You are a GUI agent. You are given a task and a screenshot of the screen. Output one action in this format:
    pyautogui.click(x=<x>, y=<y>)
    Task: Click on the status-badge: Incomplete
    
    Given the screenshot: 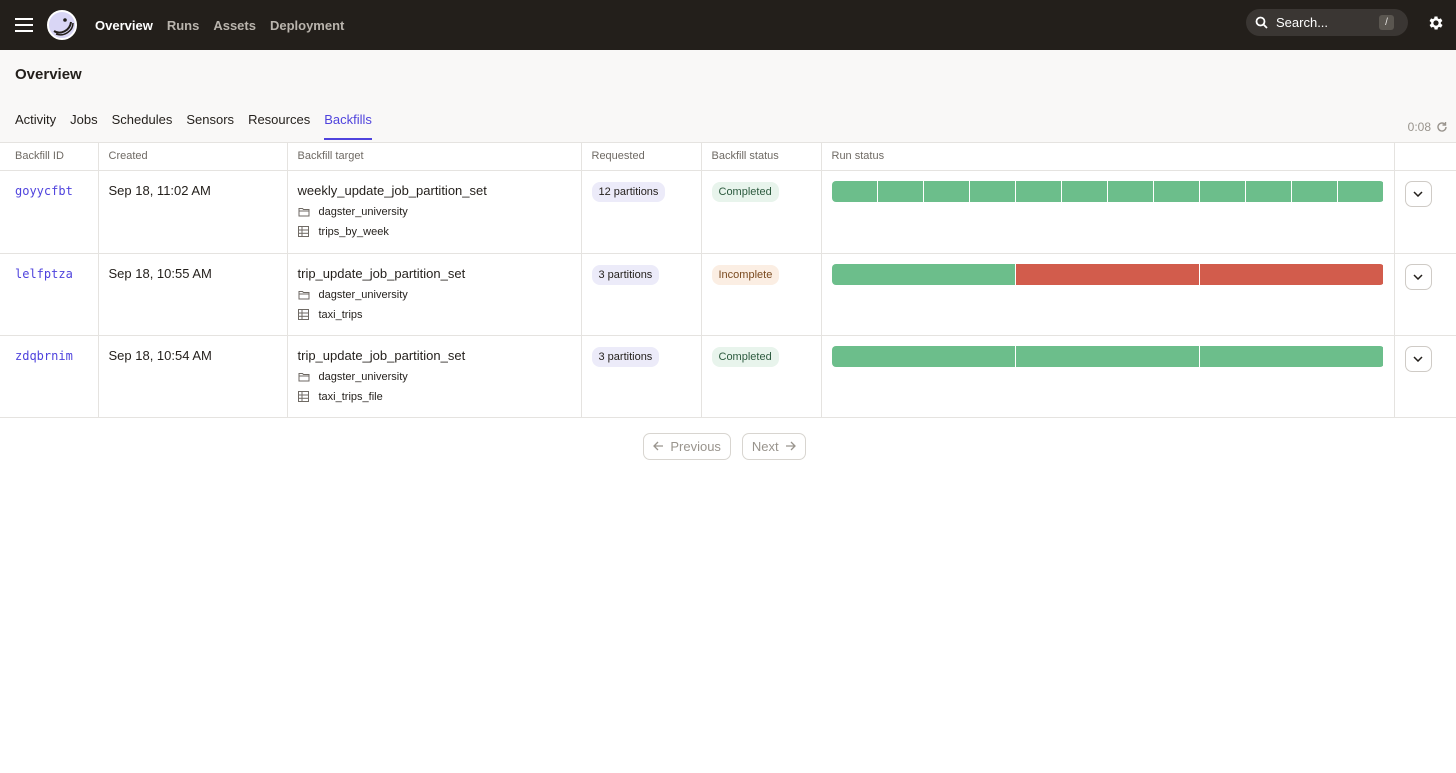 What is the action you would take?
    pyautogui.click(x=745, y=274)
    